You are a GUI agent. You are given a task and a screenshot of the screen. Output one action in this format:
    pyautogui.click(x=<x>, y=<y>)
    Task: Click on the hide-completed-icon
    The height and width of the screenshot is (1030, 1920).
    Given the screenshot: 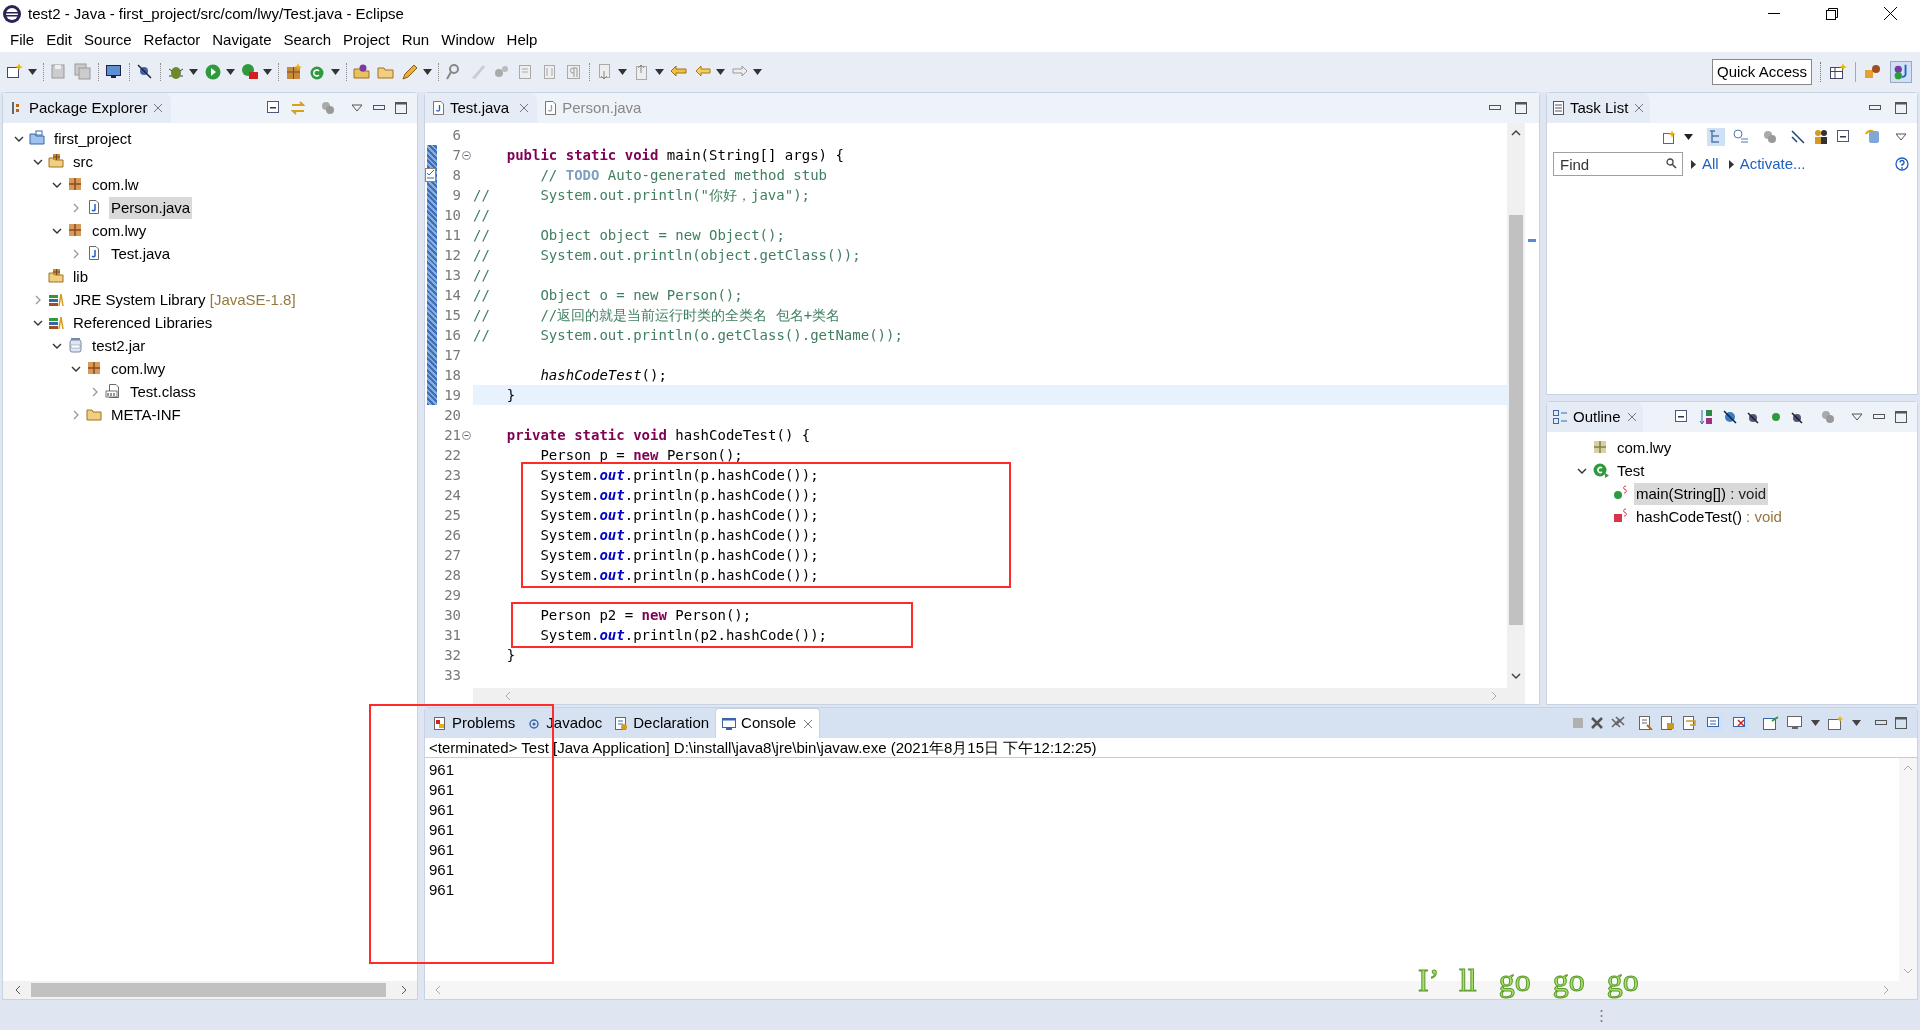 What is the action you would take?
    pyautogui.click(x=1798, y=137)
    